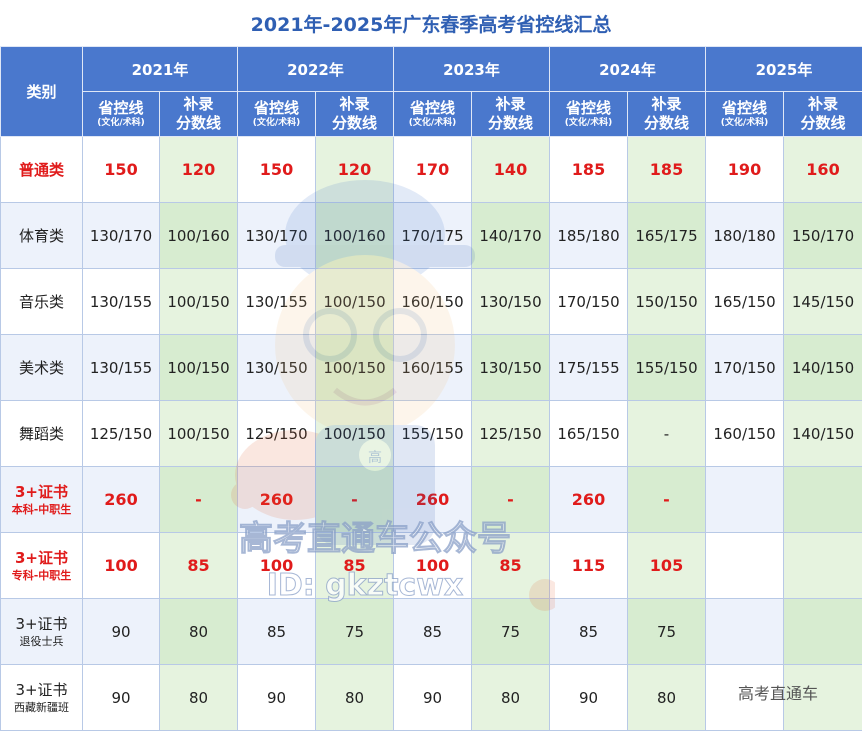  I want to click on year-header: 2024年, so click(627, 69).